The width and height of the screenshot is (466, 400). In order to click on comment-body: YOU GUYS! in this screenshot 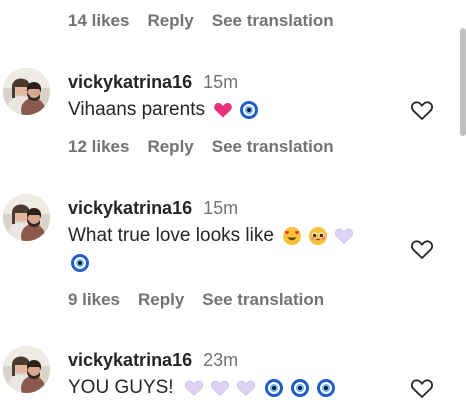, I will do `click(121, 387)`.